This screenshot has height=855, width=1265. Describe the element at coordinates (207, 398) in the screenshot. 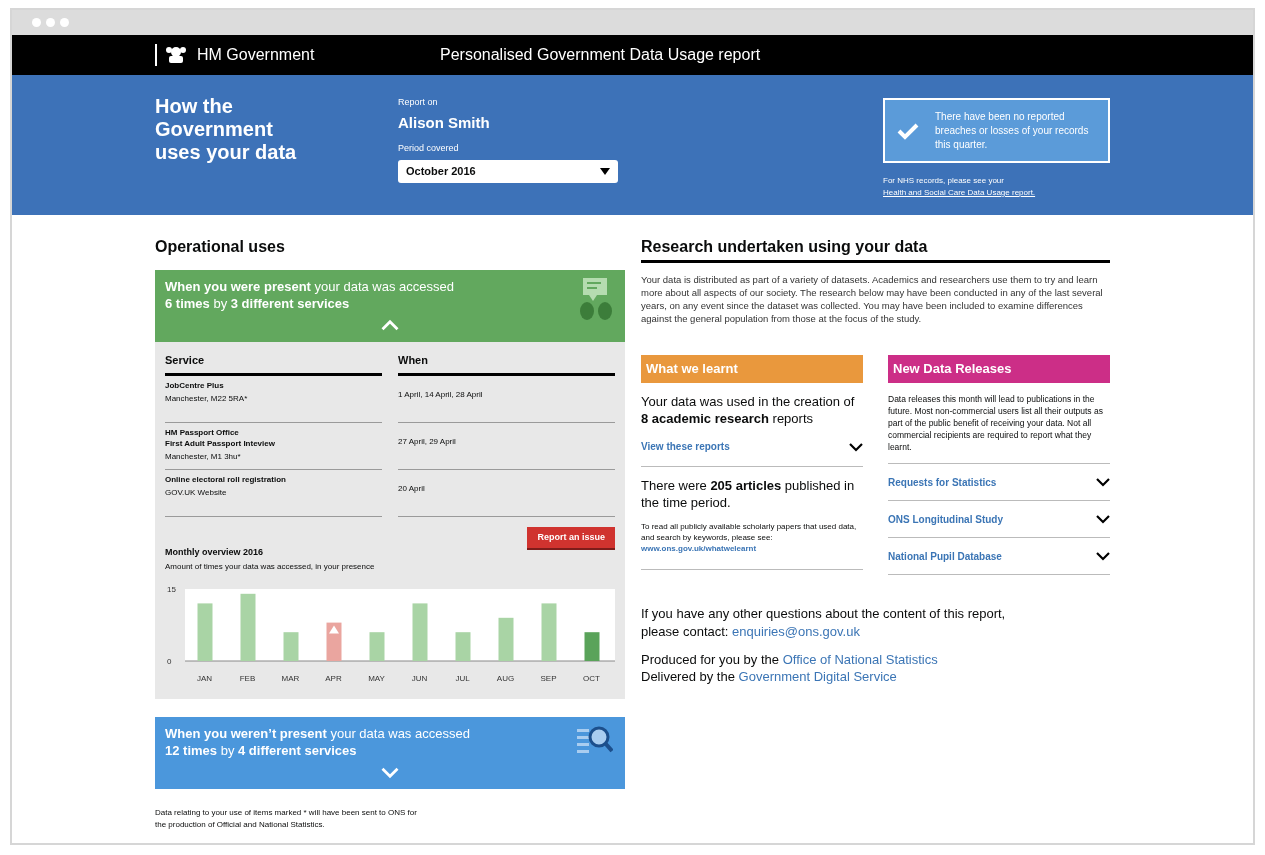

I see `service-location: Manchester, M22 5RA*` at that location.